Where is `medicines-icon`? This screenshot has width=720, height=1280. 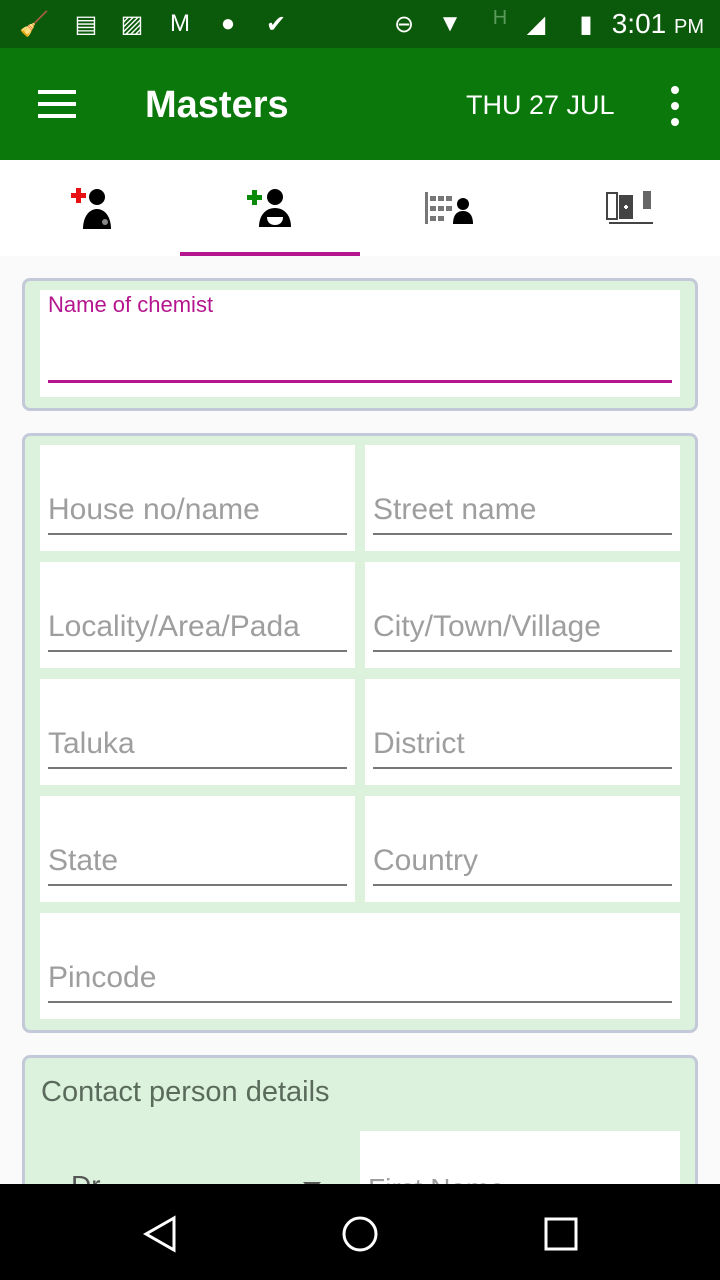 medicines-icon is located at coordinates (629, 207).